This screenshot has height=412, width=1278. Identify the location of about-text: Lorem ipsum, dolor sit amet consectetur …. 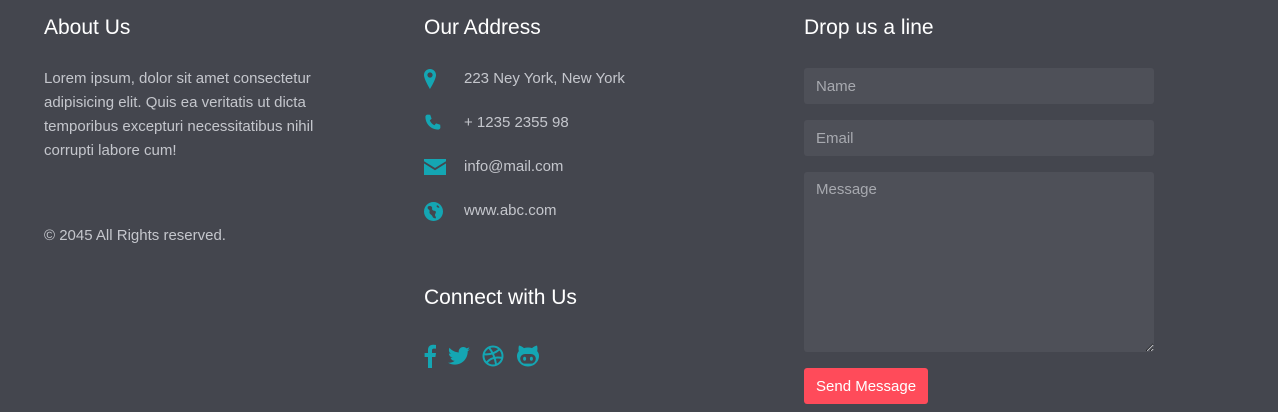
(179, 114).